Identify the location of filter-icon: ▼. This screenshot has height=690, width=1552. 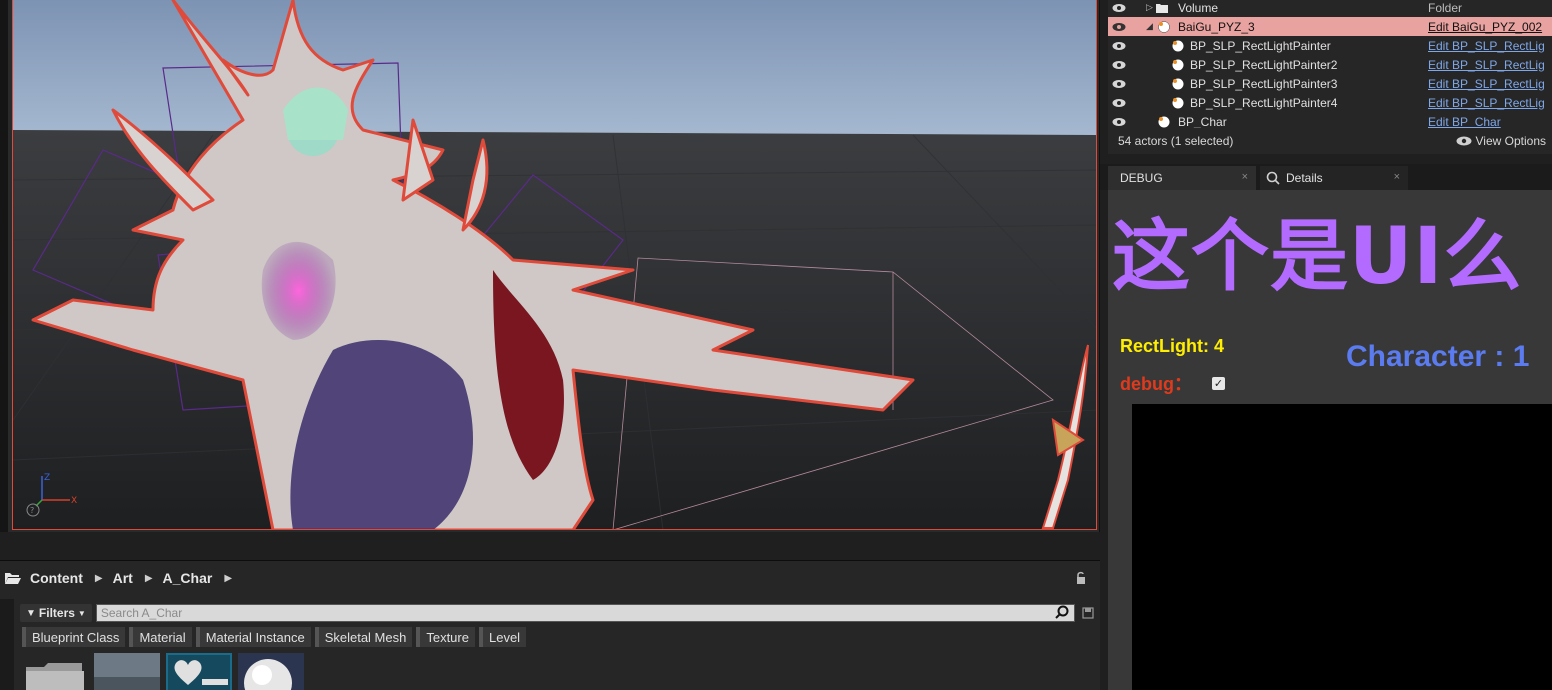
(31, 613).